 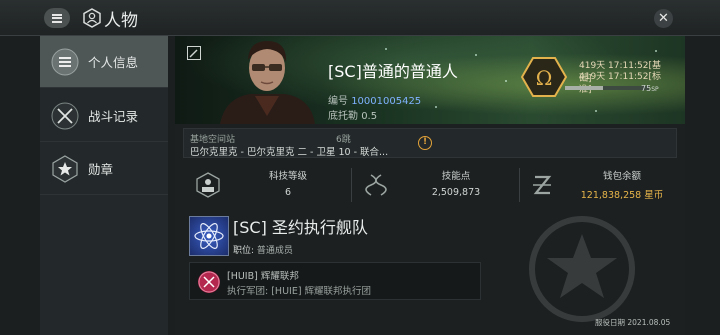 I want to click on window-title: 人物, so click(x=121, y=21).